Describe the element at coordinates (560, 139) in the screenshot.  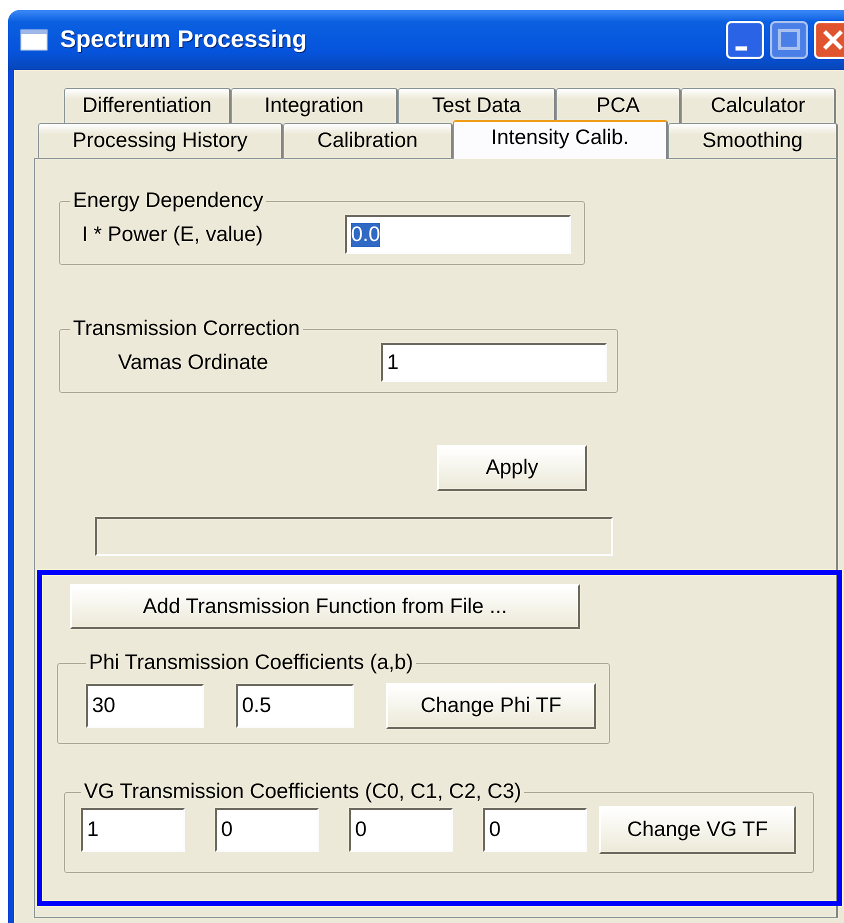
I see `tab: Intensity Calib.` at that location.